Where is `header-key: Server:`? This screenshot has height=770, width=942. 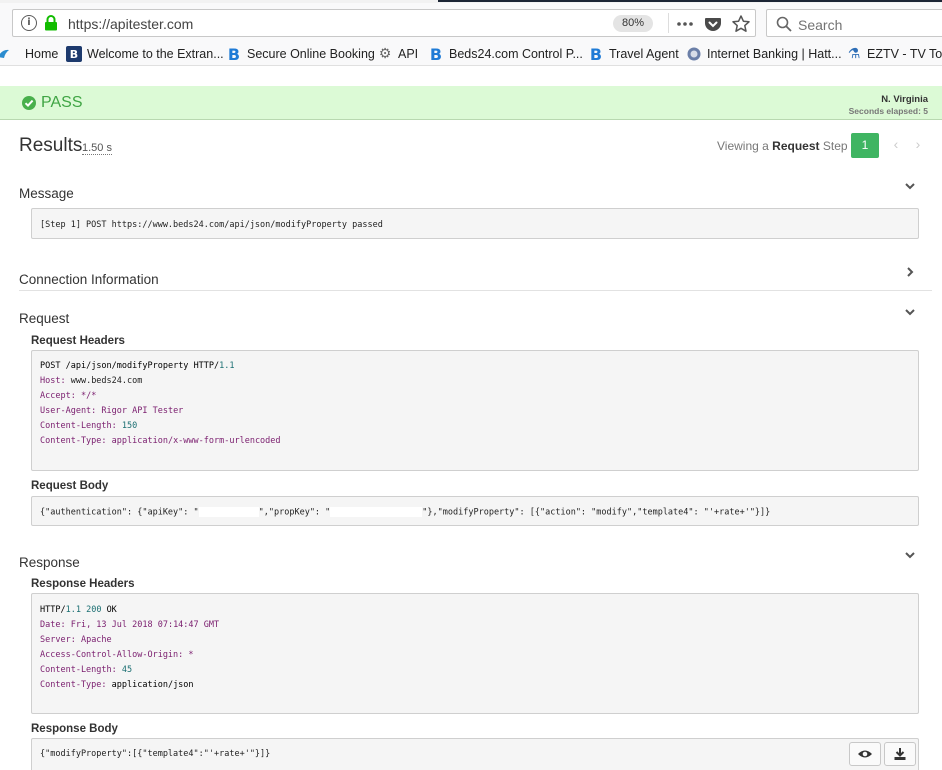 header-key: Server: is located at coordinates (58, 640).